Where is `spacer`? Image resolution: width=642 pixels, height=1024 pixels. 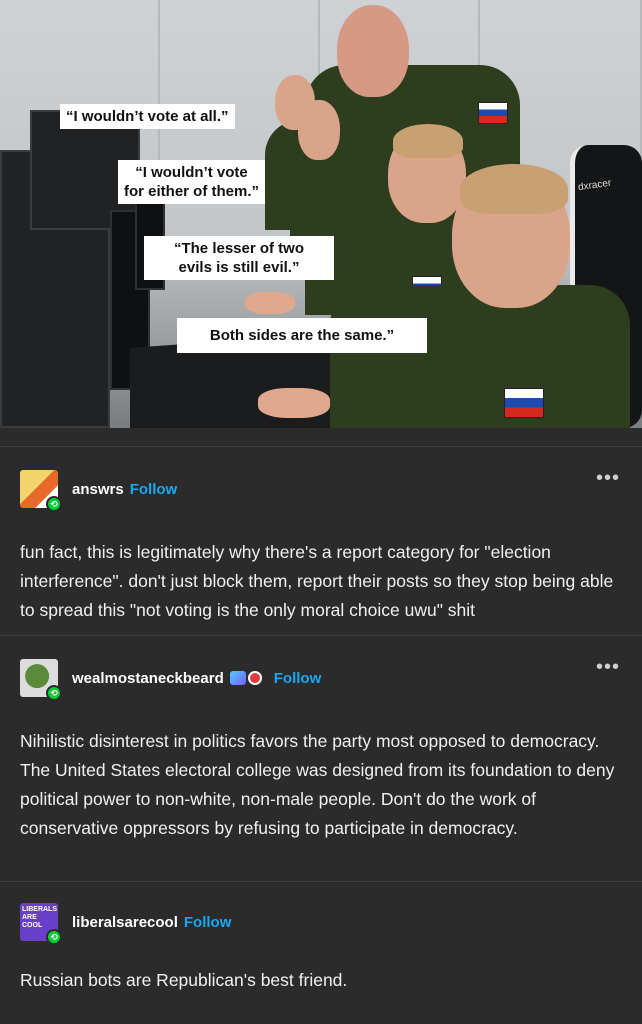 spacer is located at coordinates (321, 437).